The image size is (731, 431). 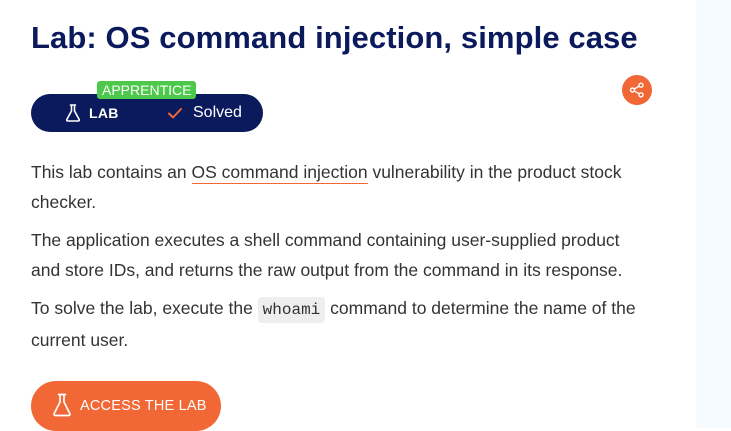 I want to click on side-panel, so click(x=713, y=214).